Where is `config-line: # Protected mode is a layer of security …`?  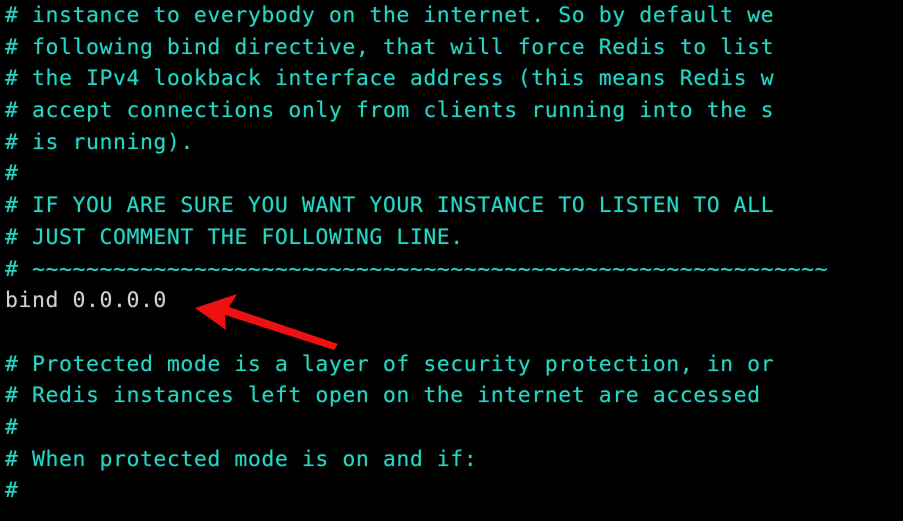 config-line: # Protected mode is a layer of security … is located at coordinates (390, 364).